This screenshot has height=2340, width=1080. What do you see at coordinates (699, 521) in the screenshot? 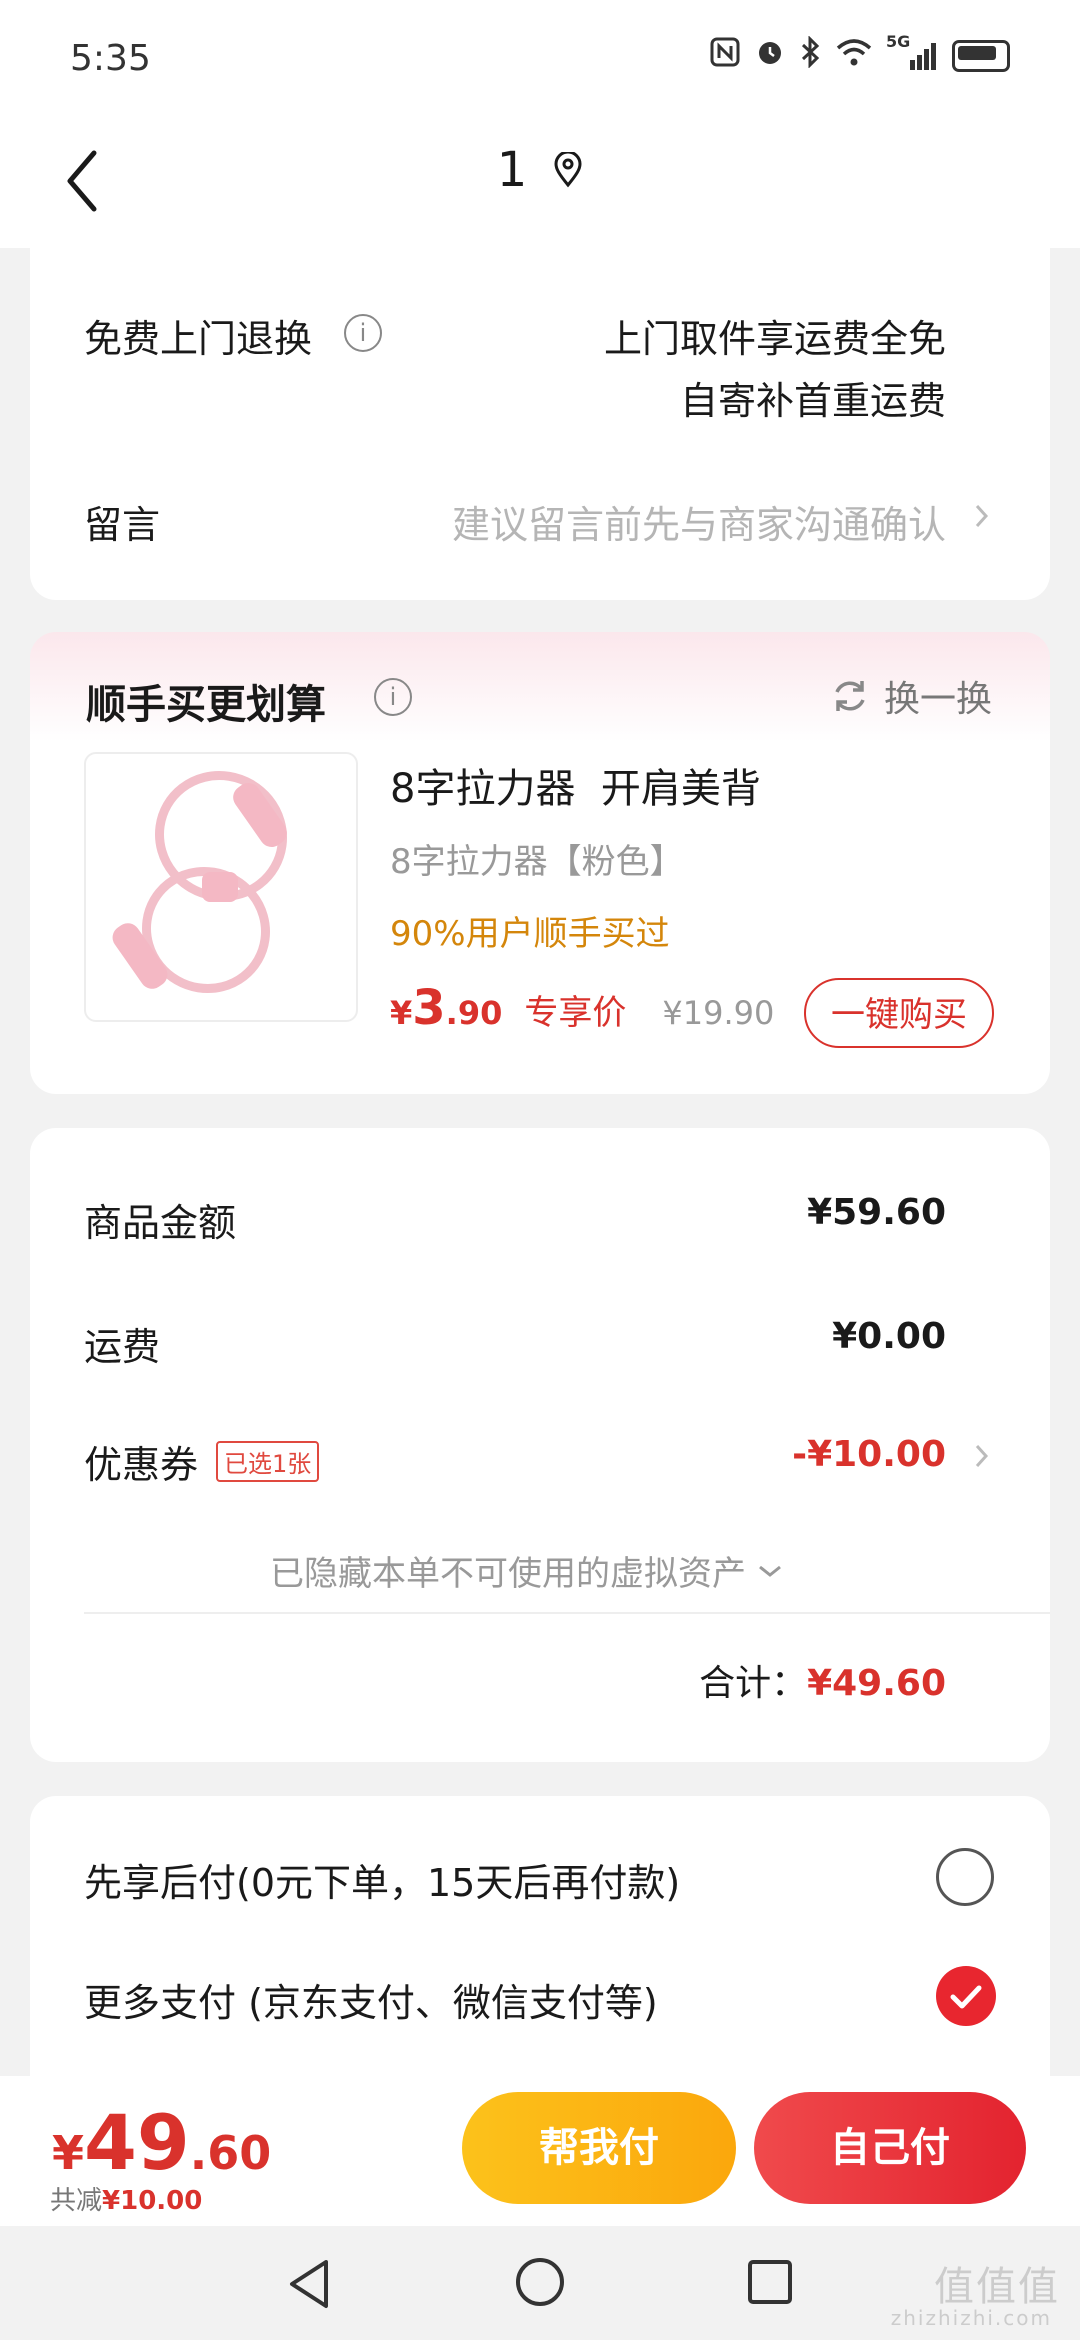
I see `message-input: 建议留言前先与商家沟通确认` at bounding box center [699, 521].